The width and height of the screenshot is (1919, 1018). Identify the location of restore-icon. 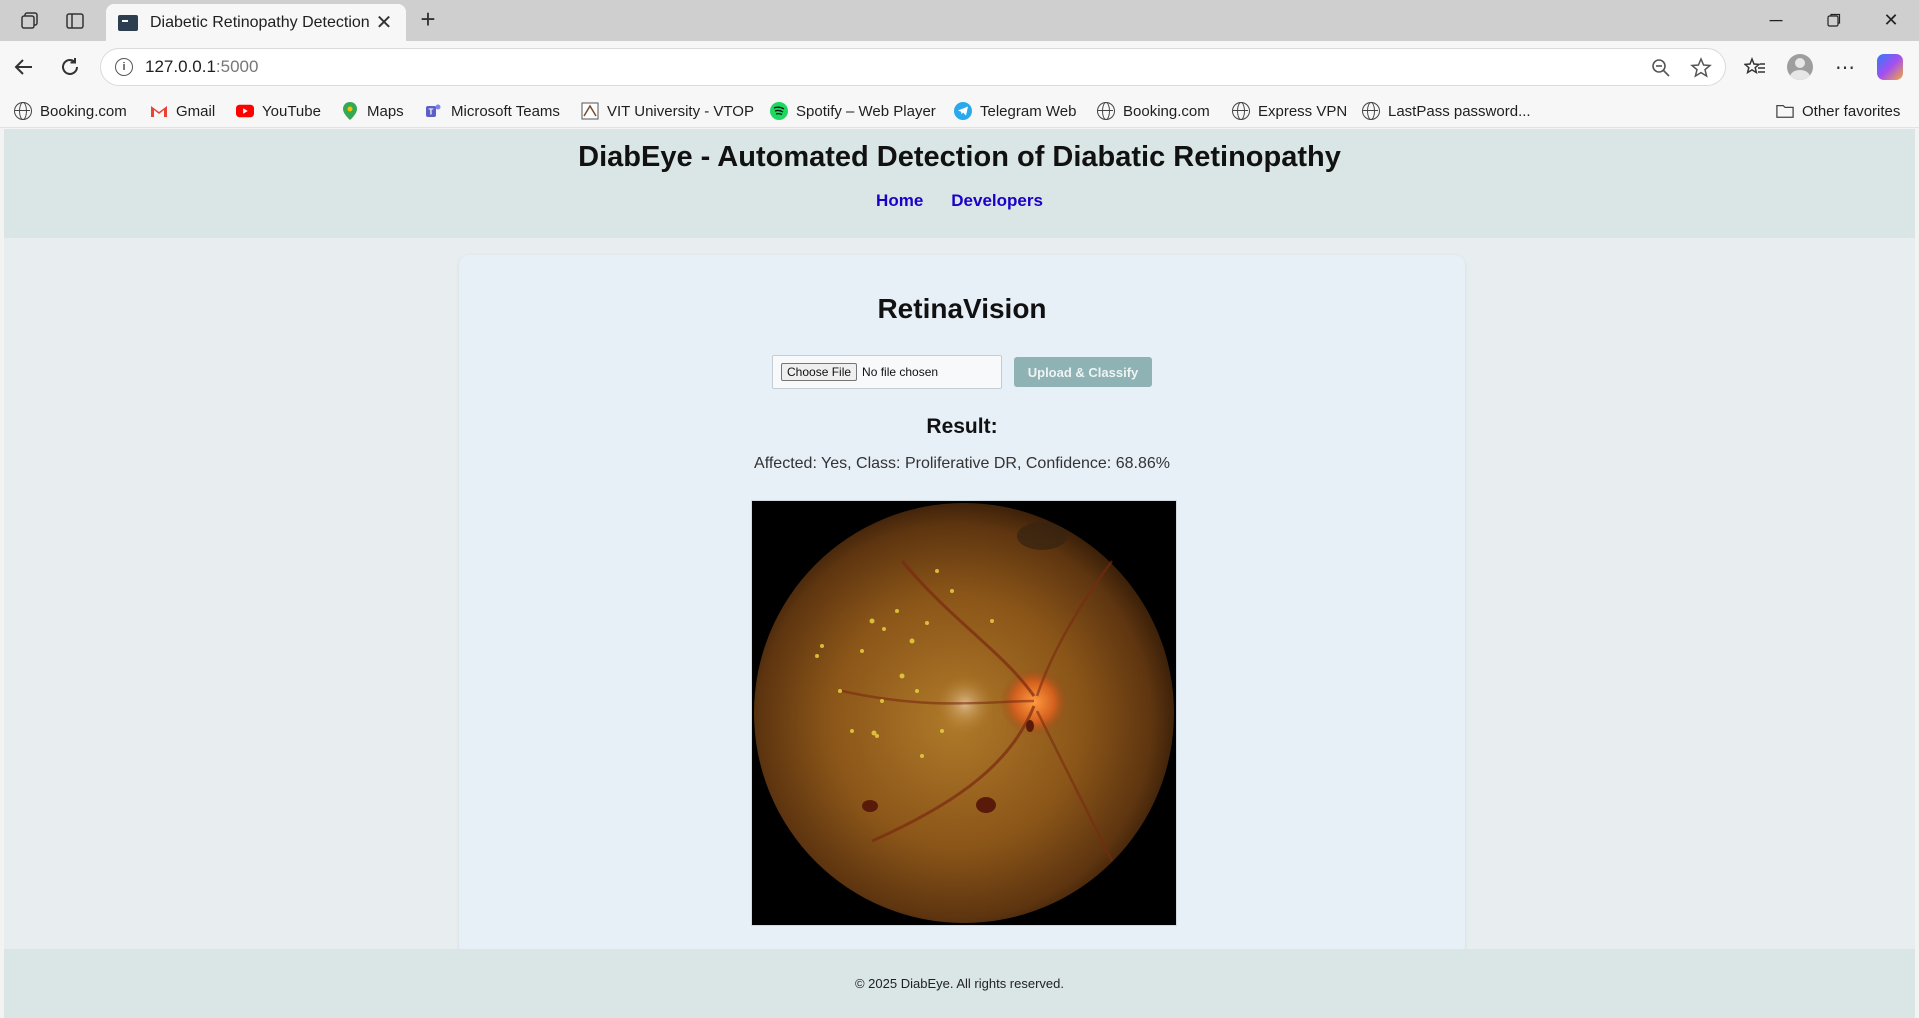
(1834, 20).